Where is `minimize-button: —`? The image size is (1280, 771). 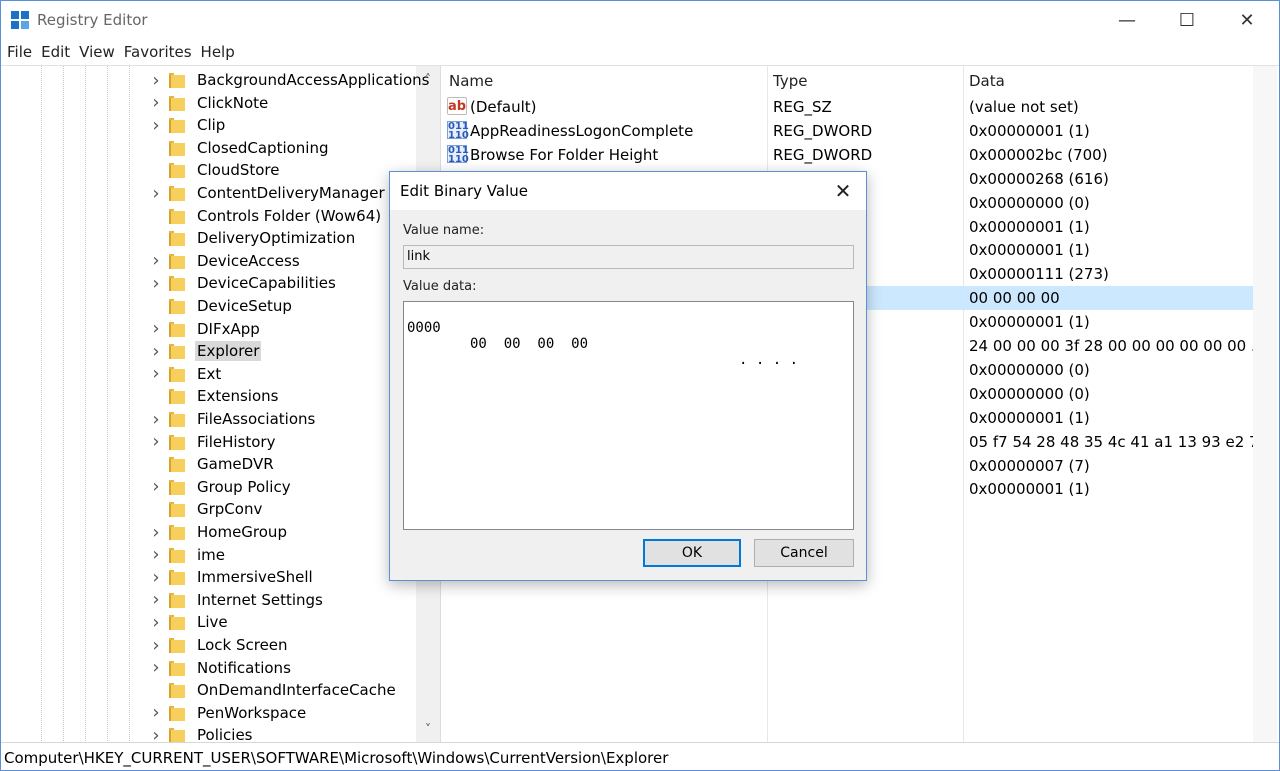 minimize-button: — is located at coordinates (1127, 20).